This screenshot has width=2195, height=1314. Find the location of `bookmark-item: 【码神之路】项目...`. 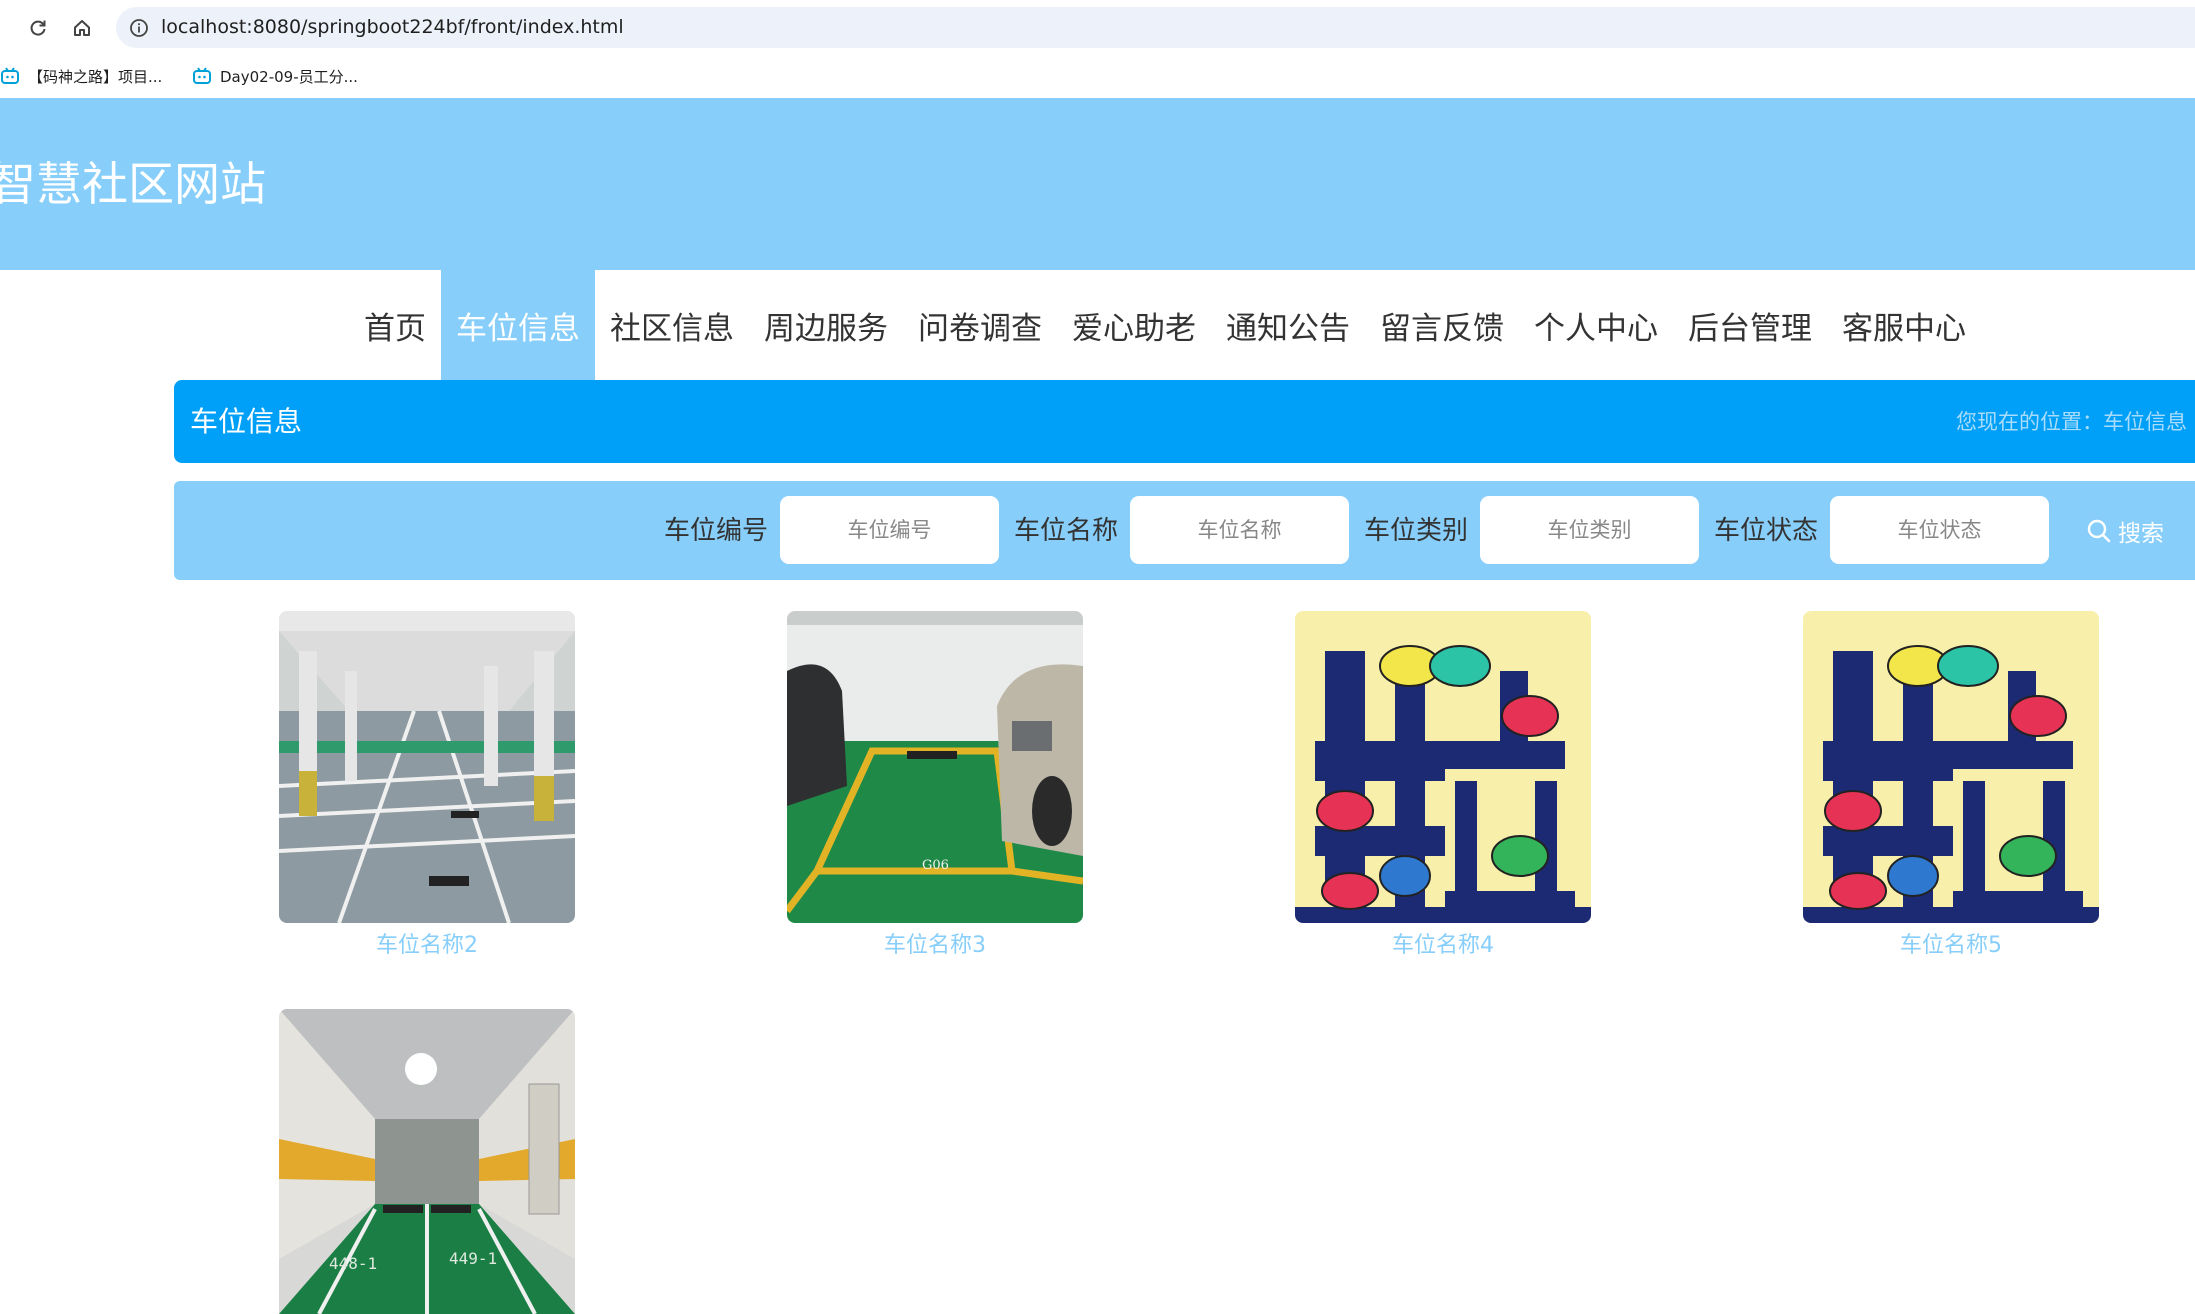

bookmark-item: 【码神之路】项目... is located at coordinates (81, 76).